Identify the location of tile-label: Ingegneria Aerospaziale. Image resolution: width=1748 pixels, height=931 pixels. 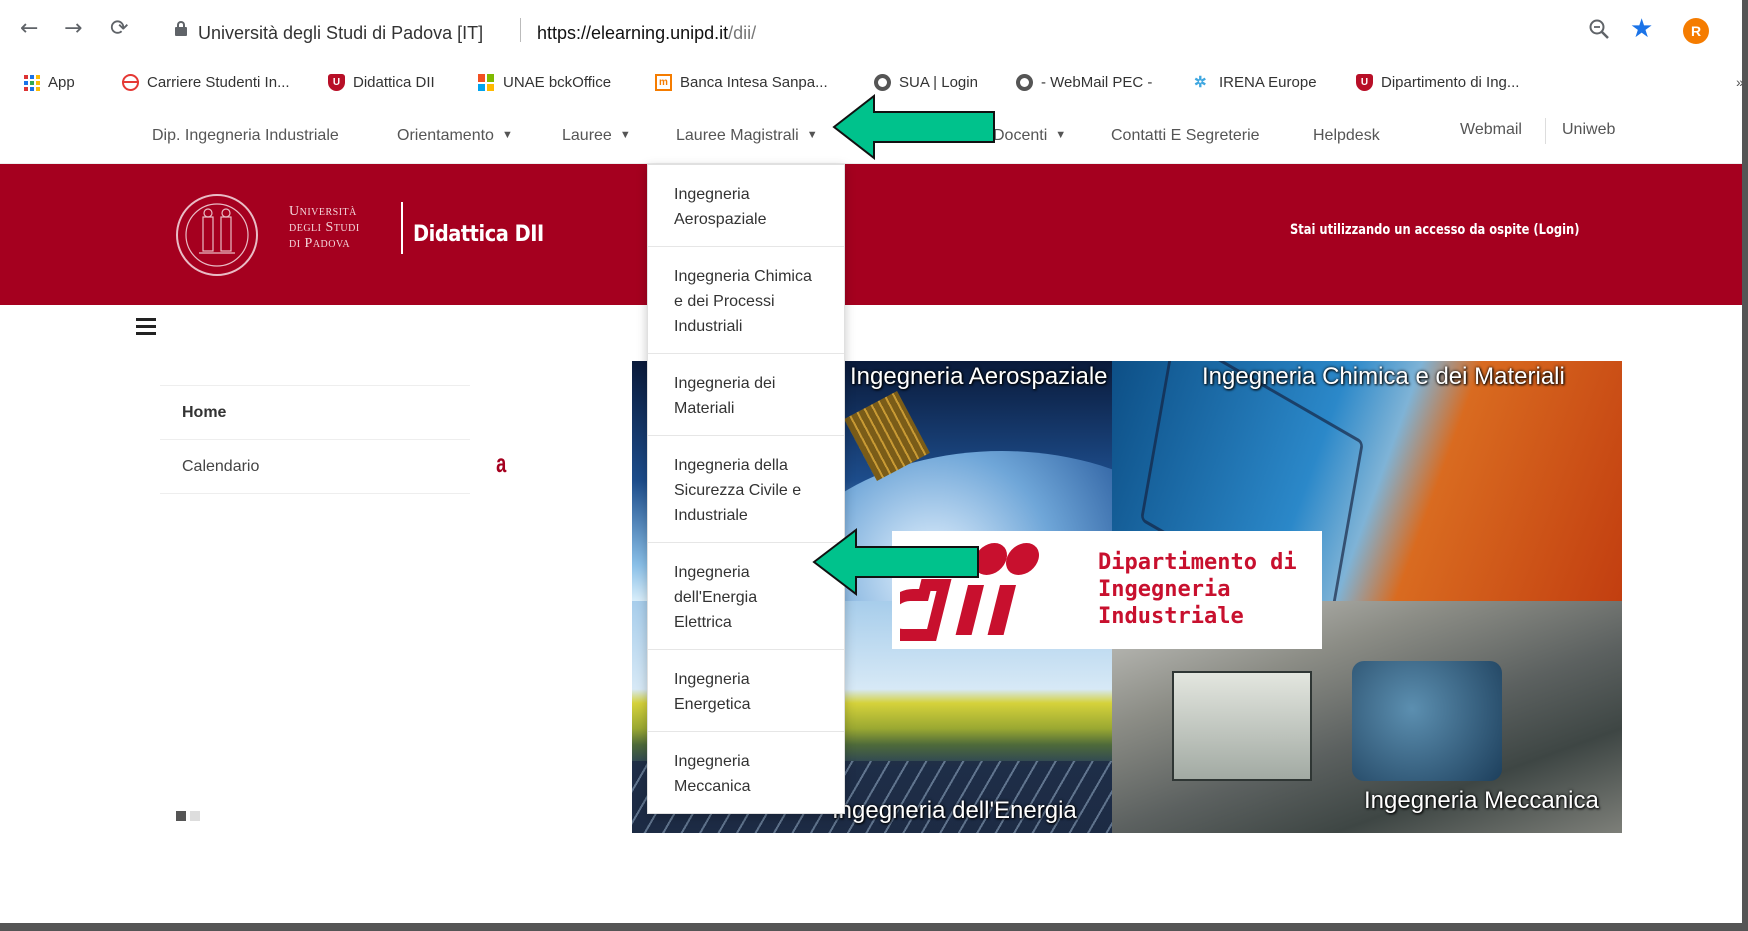
(979, 376).